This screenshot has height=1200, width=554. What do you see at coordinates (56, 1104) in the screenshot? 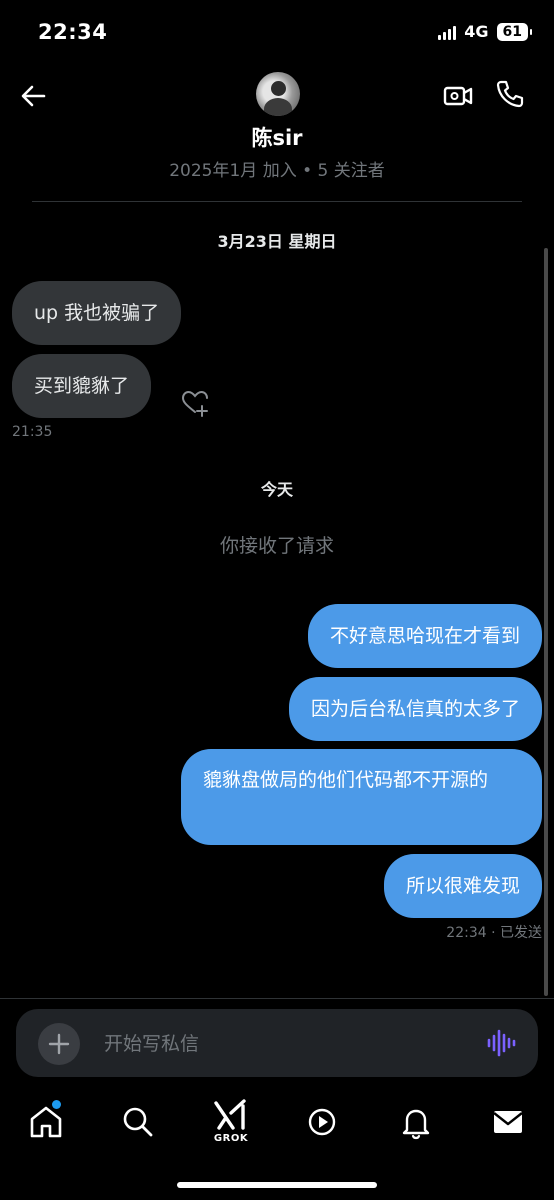
I see `notification-dot` at bounding box center [56, 1104].